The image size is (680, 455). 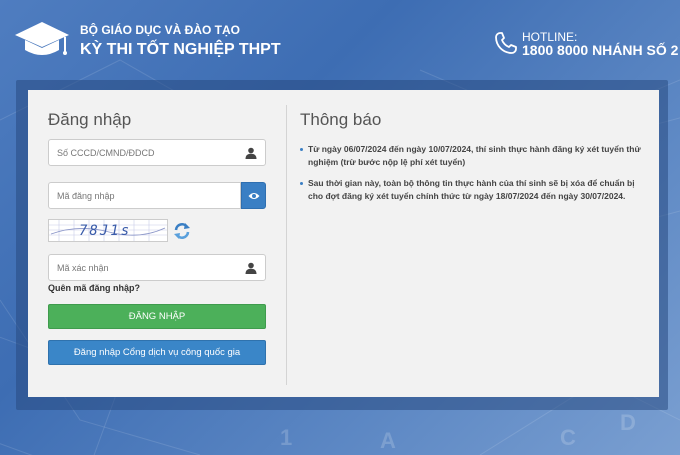 I want to click on id-input, so click(x=144, y=152).